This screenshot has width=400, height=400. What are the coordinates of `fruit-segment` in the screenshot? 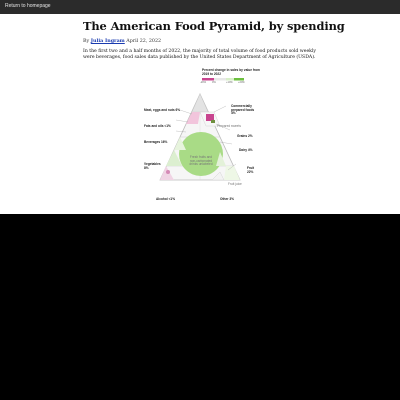 It's located at (232, 173).